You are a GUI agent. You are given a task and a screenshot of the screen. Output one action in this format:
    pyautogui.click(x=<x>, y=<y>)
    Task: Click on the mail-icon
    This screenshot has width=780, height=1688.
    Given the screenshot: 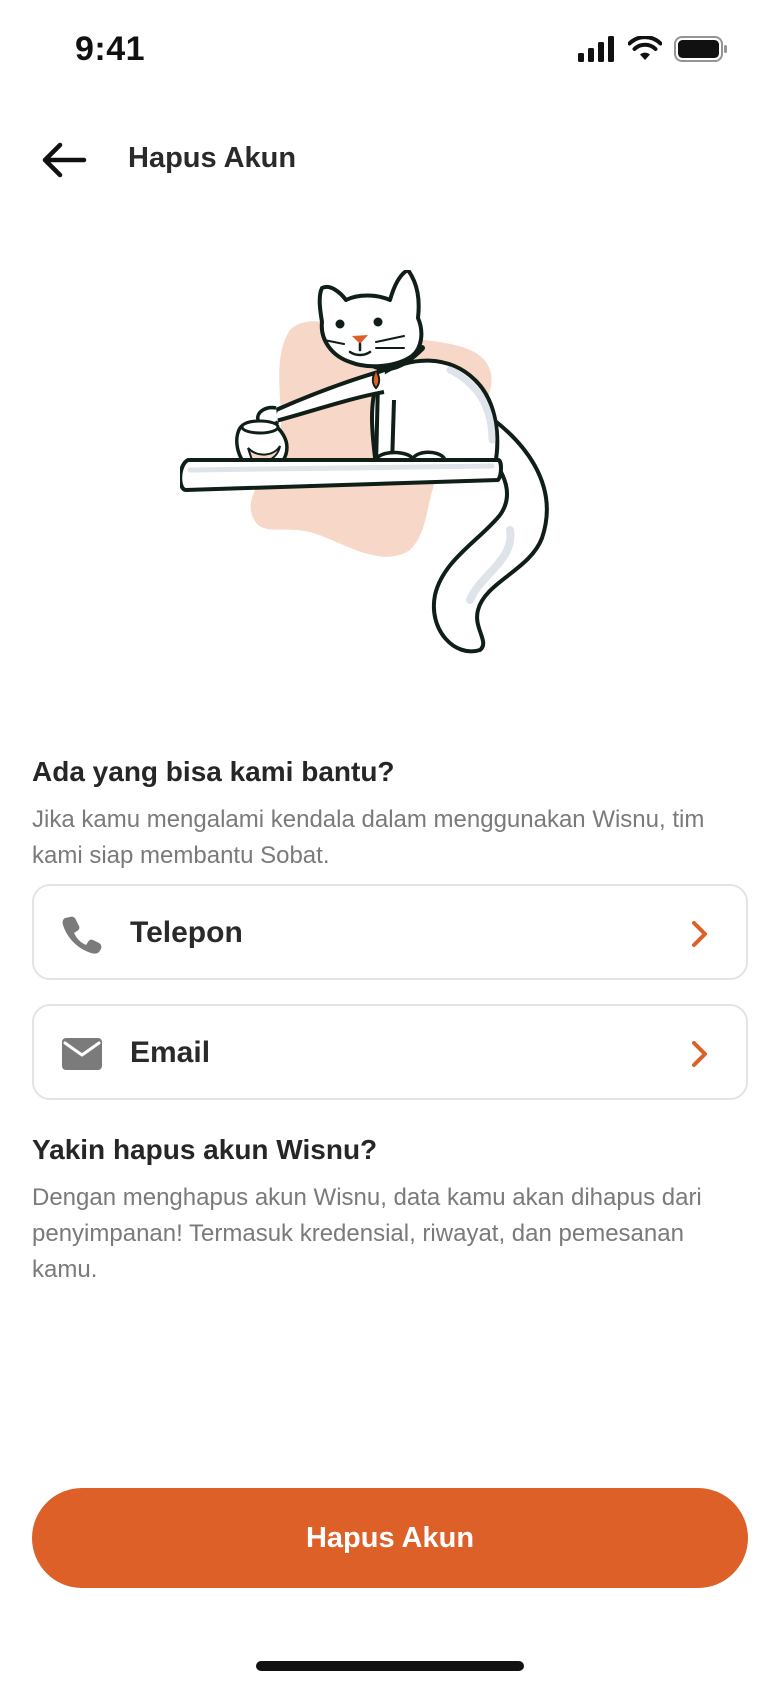 What is the action you would take?
    pyautogui.click(x=82, y=1054)
    